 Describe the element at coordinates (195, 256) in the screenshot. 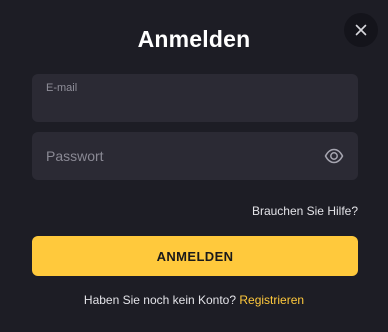

I see `login-button: ANMELDEN` at that location.